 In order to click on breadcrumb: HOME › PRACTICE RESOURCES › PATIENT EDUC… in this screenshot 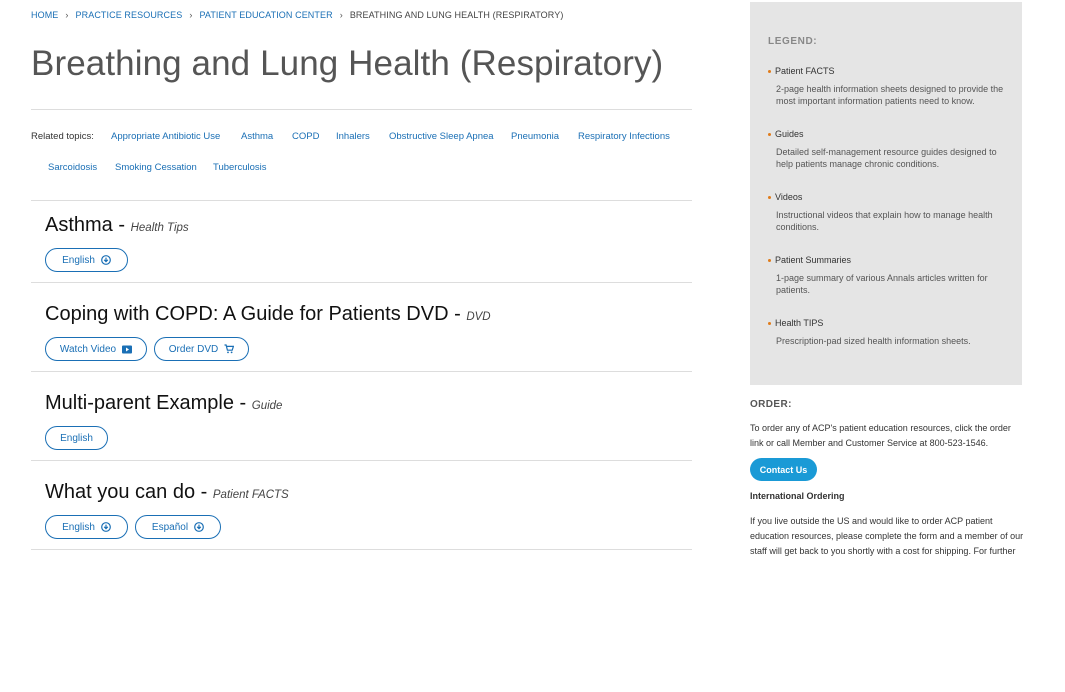, I will do `click(297, 15)`.